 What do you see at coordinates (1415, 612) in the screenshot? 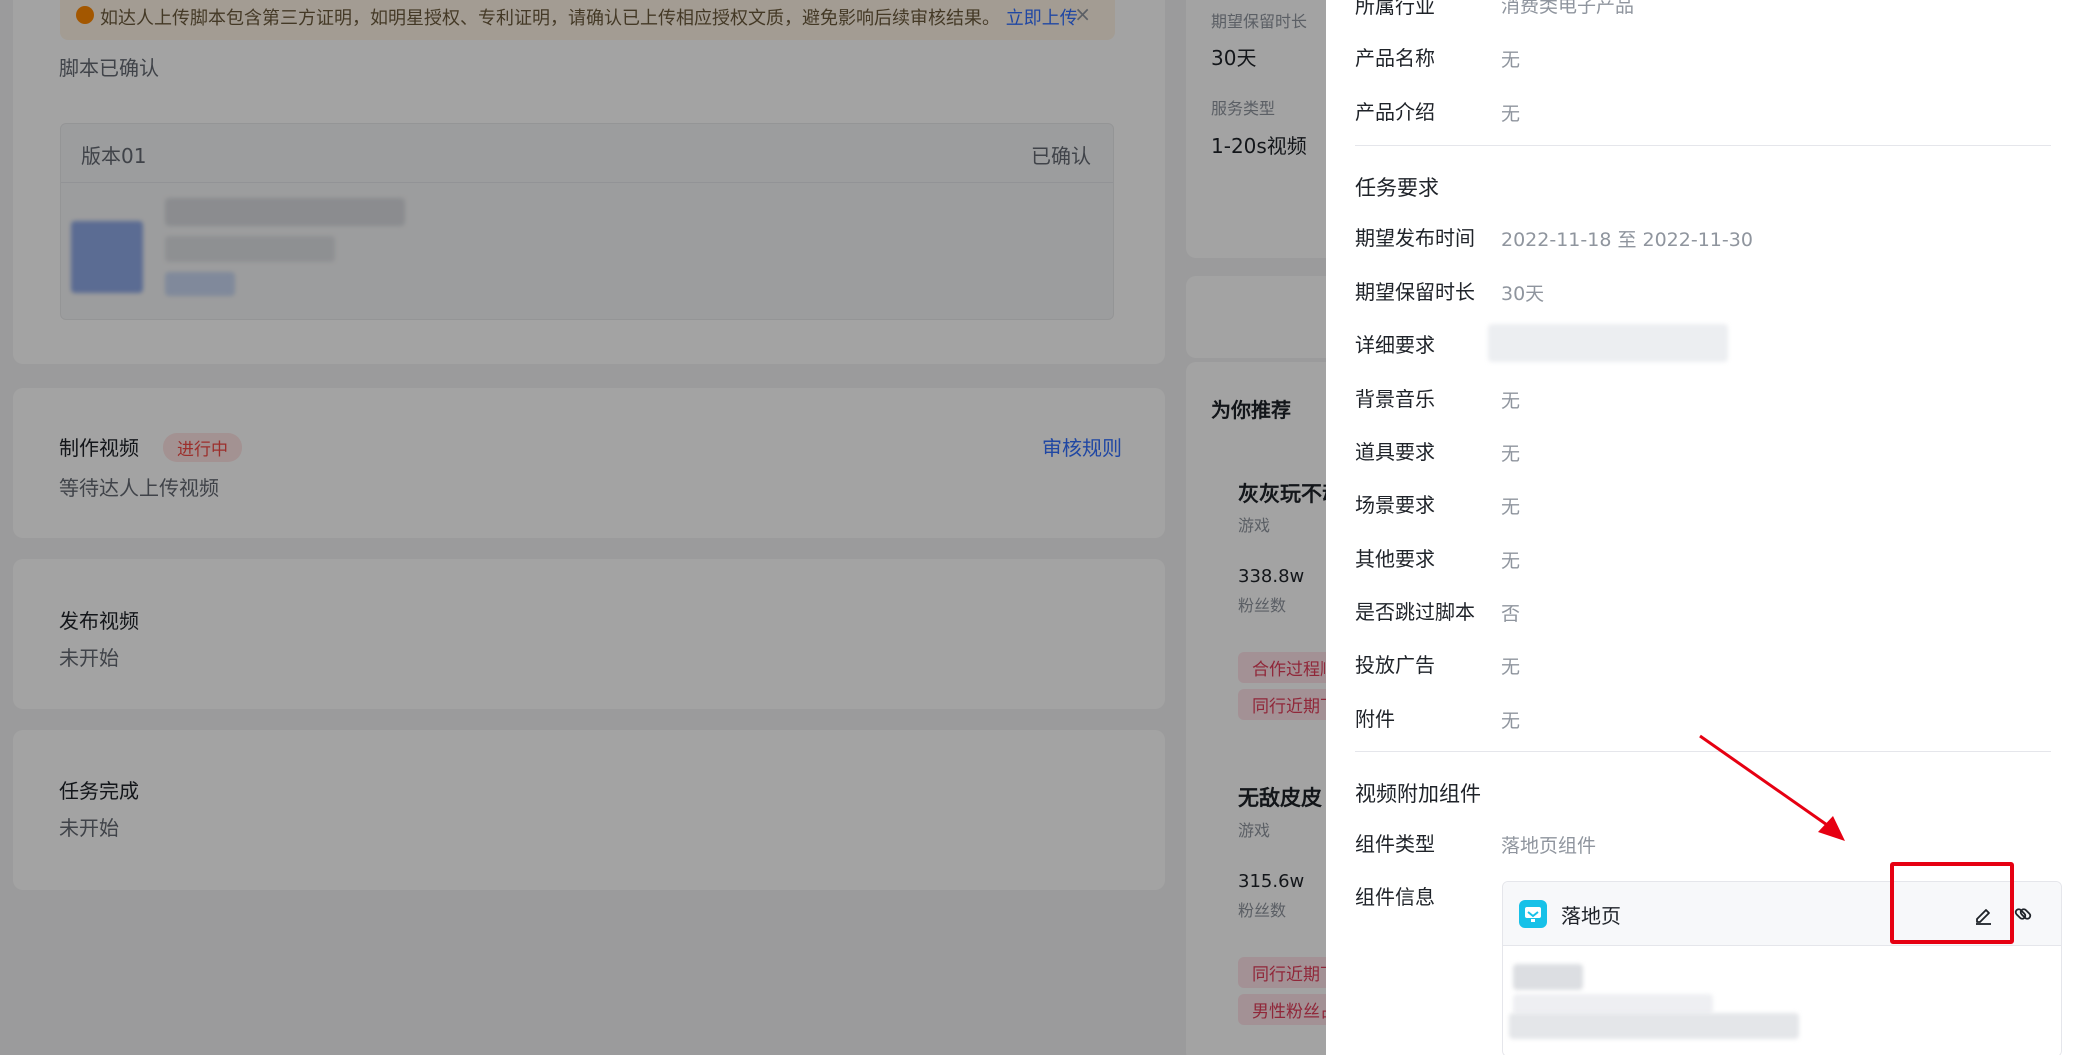
I see `field-label: 是否跳过脚本` at bounding box center [1415, 612].